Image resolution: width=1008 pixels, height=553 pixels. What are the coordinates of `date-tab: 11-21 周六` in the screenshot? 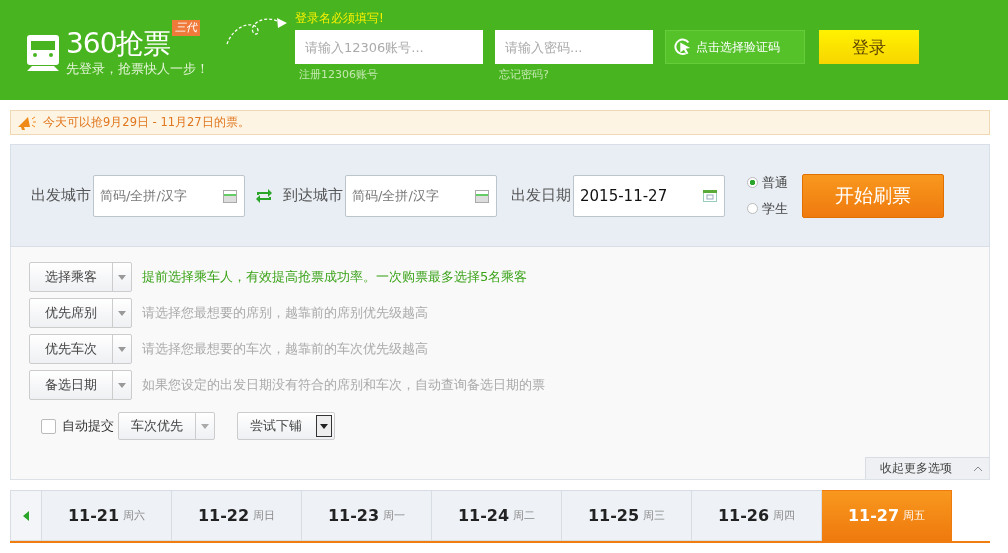 It's located at (107, 515).